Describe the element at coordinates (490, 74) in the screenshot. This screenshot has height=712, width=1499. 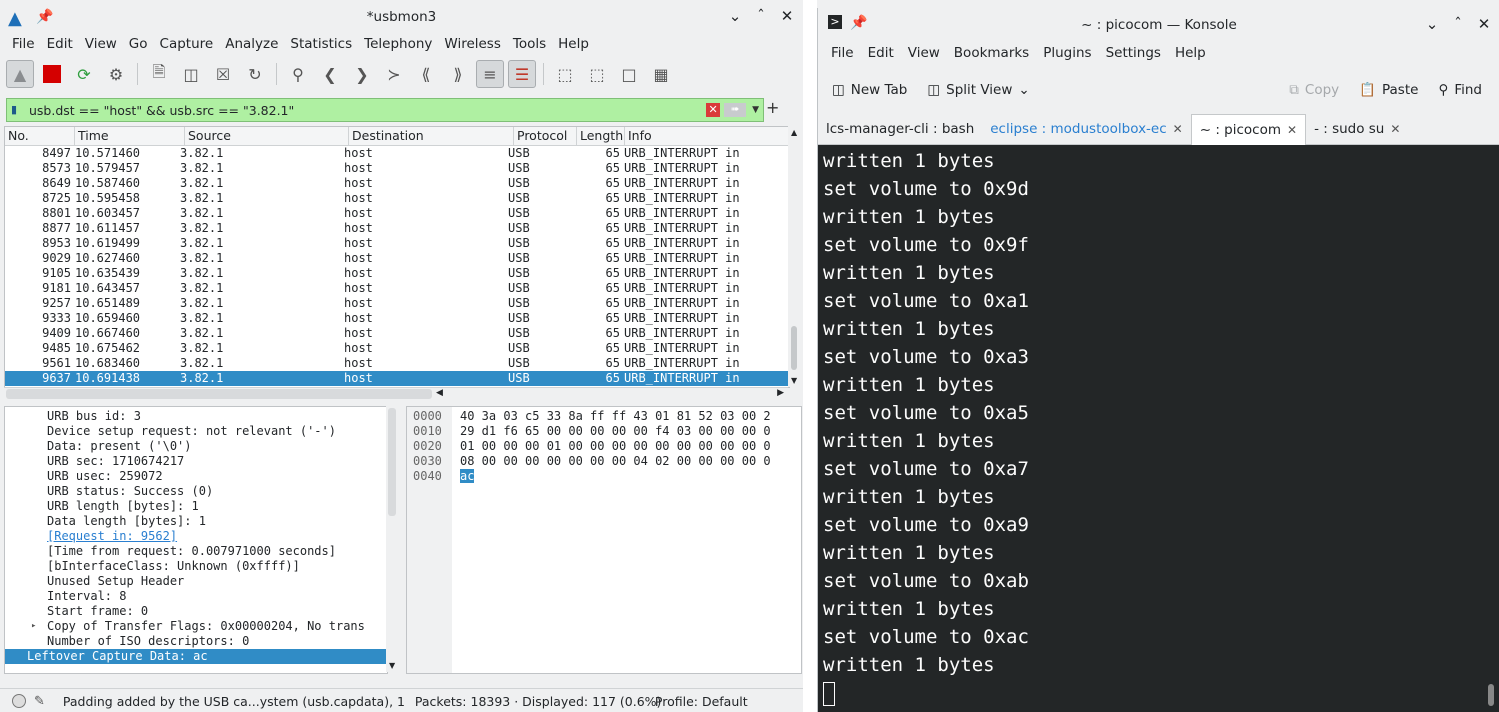
I see `autoscroll-icon: ≡` at that location.